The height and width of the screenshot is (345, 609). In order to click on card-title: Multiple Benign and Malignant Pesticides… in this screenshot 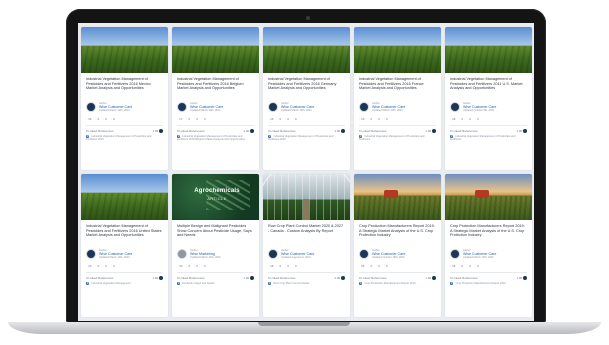, I will do `click(215, 233)`.